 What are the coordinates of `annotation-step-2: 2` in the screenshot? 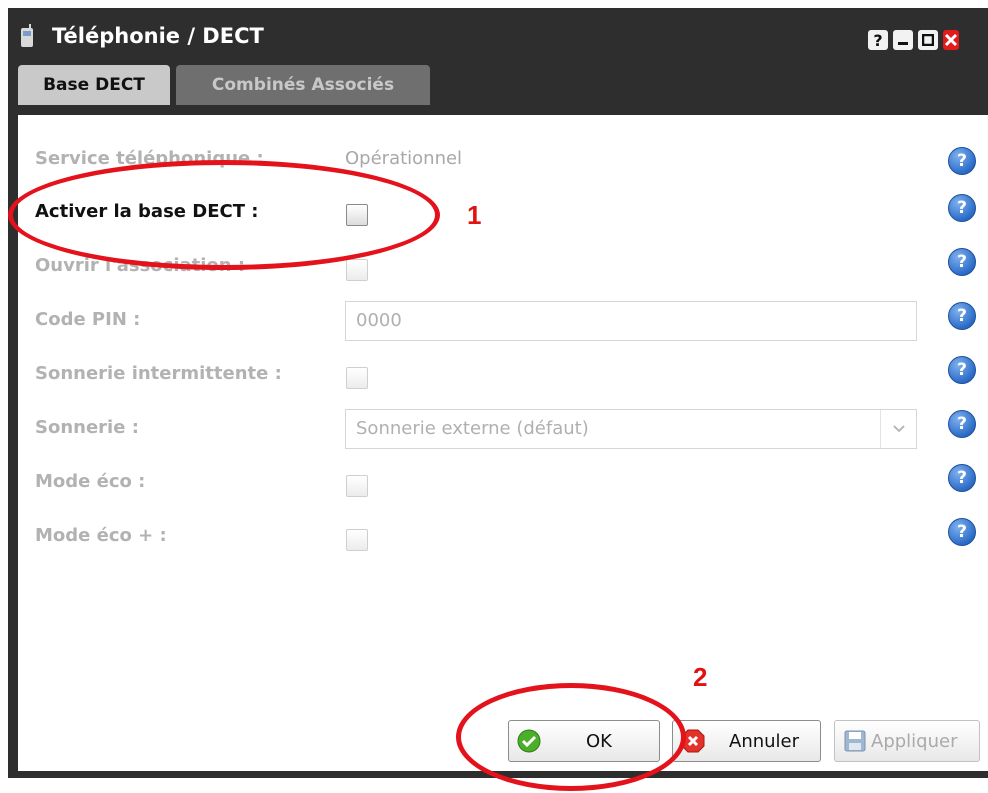 It's located at (700, 677).